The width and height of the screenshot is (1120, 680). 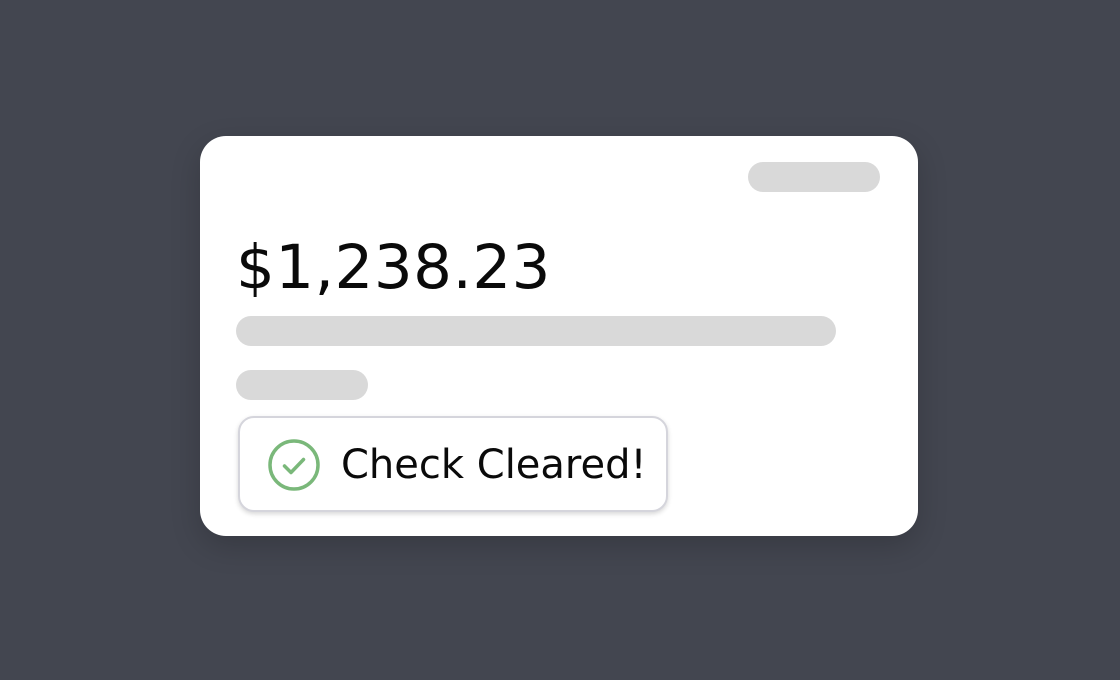 What do you see at coordinates (494, 465) in the screenshot?
I see `toast-message: Check Cleared!` at bounding box center [494, 465].